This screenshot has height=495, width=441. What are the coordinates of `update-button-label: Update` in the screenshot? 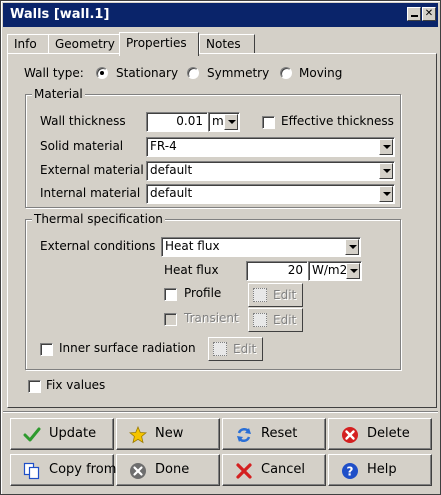 It's located at (73, 433).